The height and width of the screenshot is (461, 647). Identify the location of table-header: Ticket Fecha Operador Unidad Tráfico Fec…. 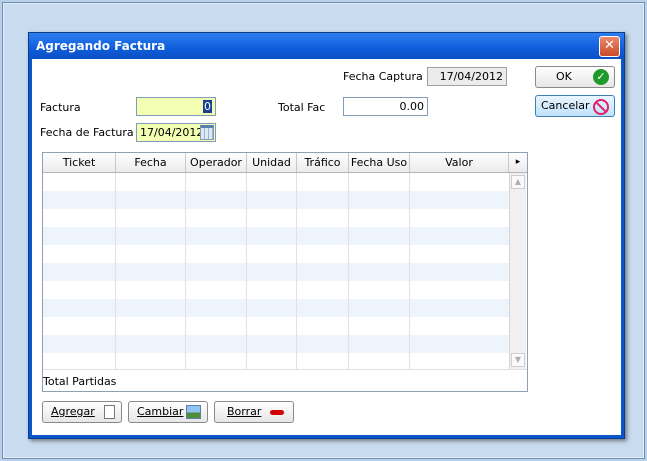
(285, 163).